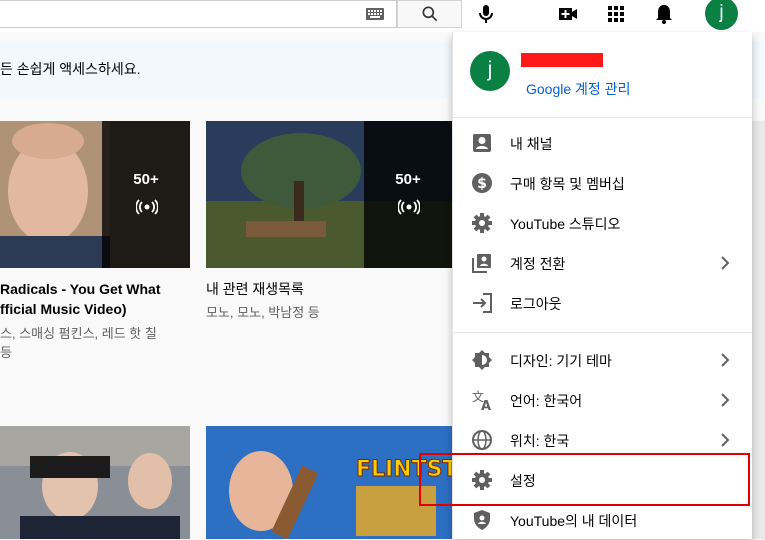  What do you see at coordinates (63, 309) in the screenshot?
I see `video-title: fficial Music Video)` at bounding box center [63, 309].